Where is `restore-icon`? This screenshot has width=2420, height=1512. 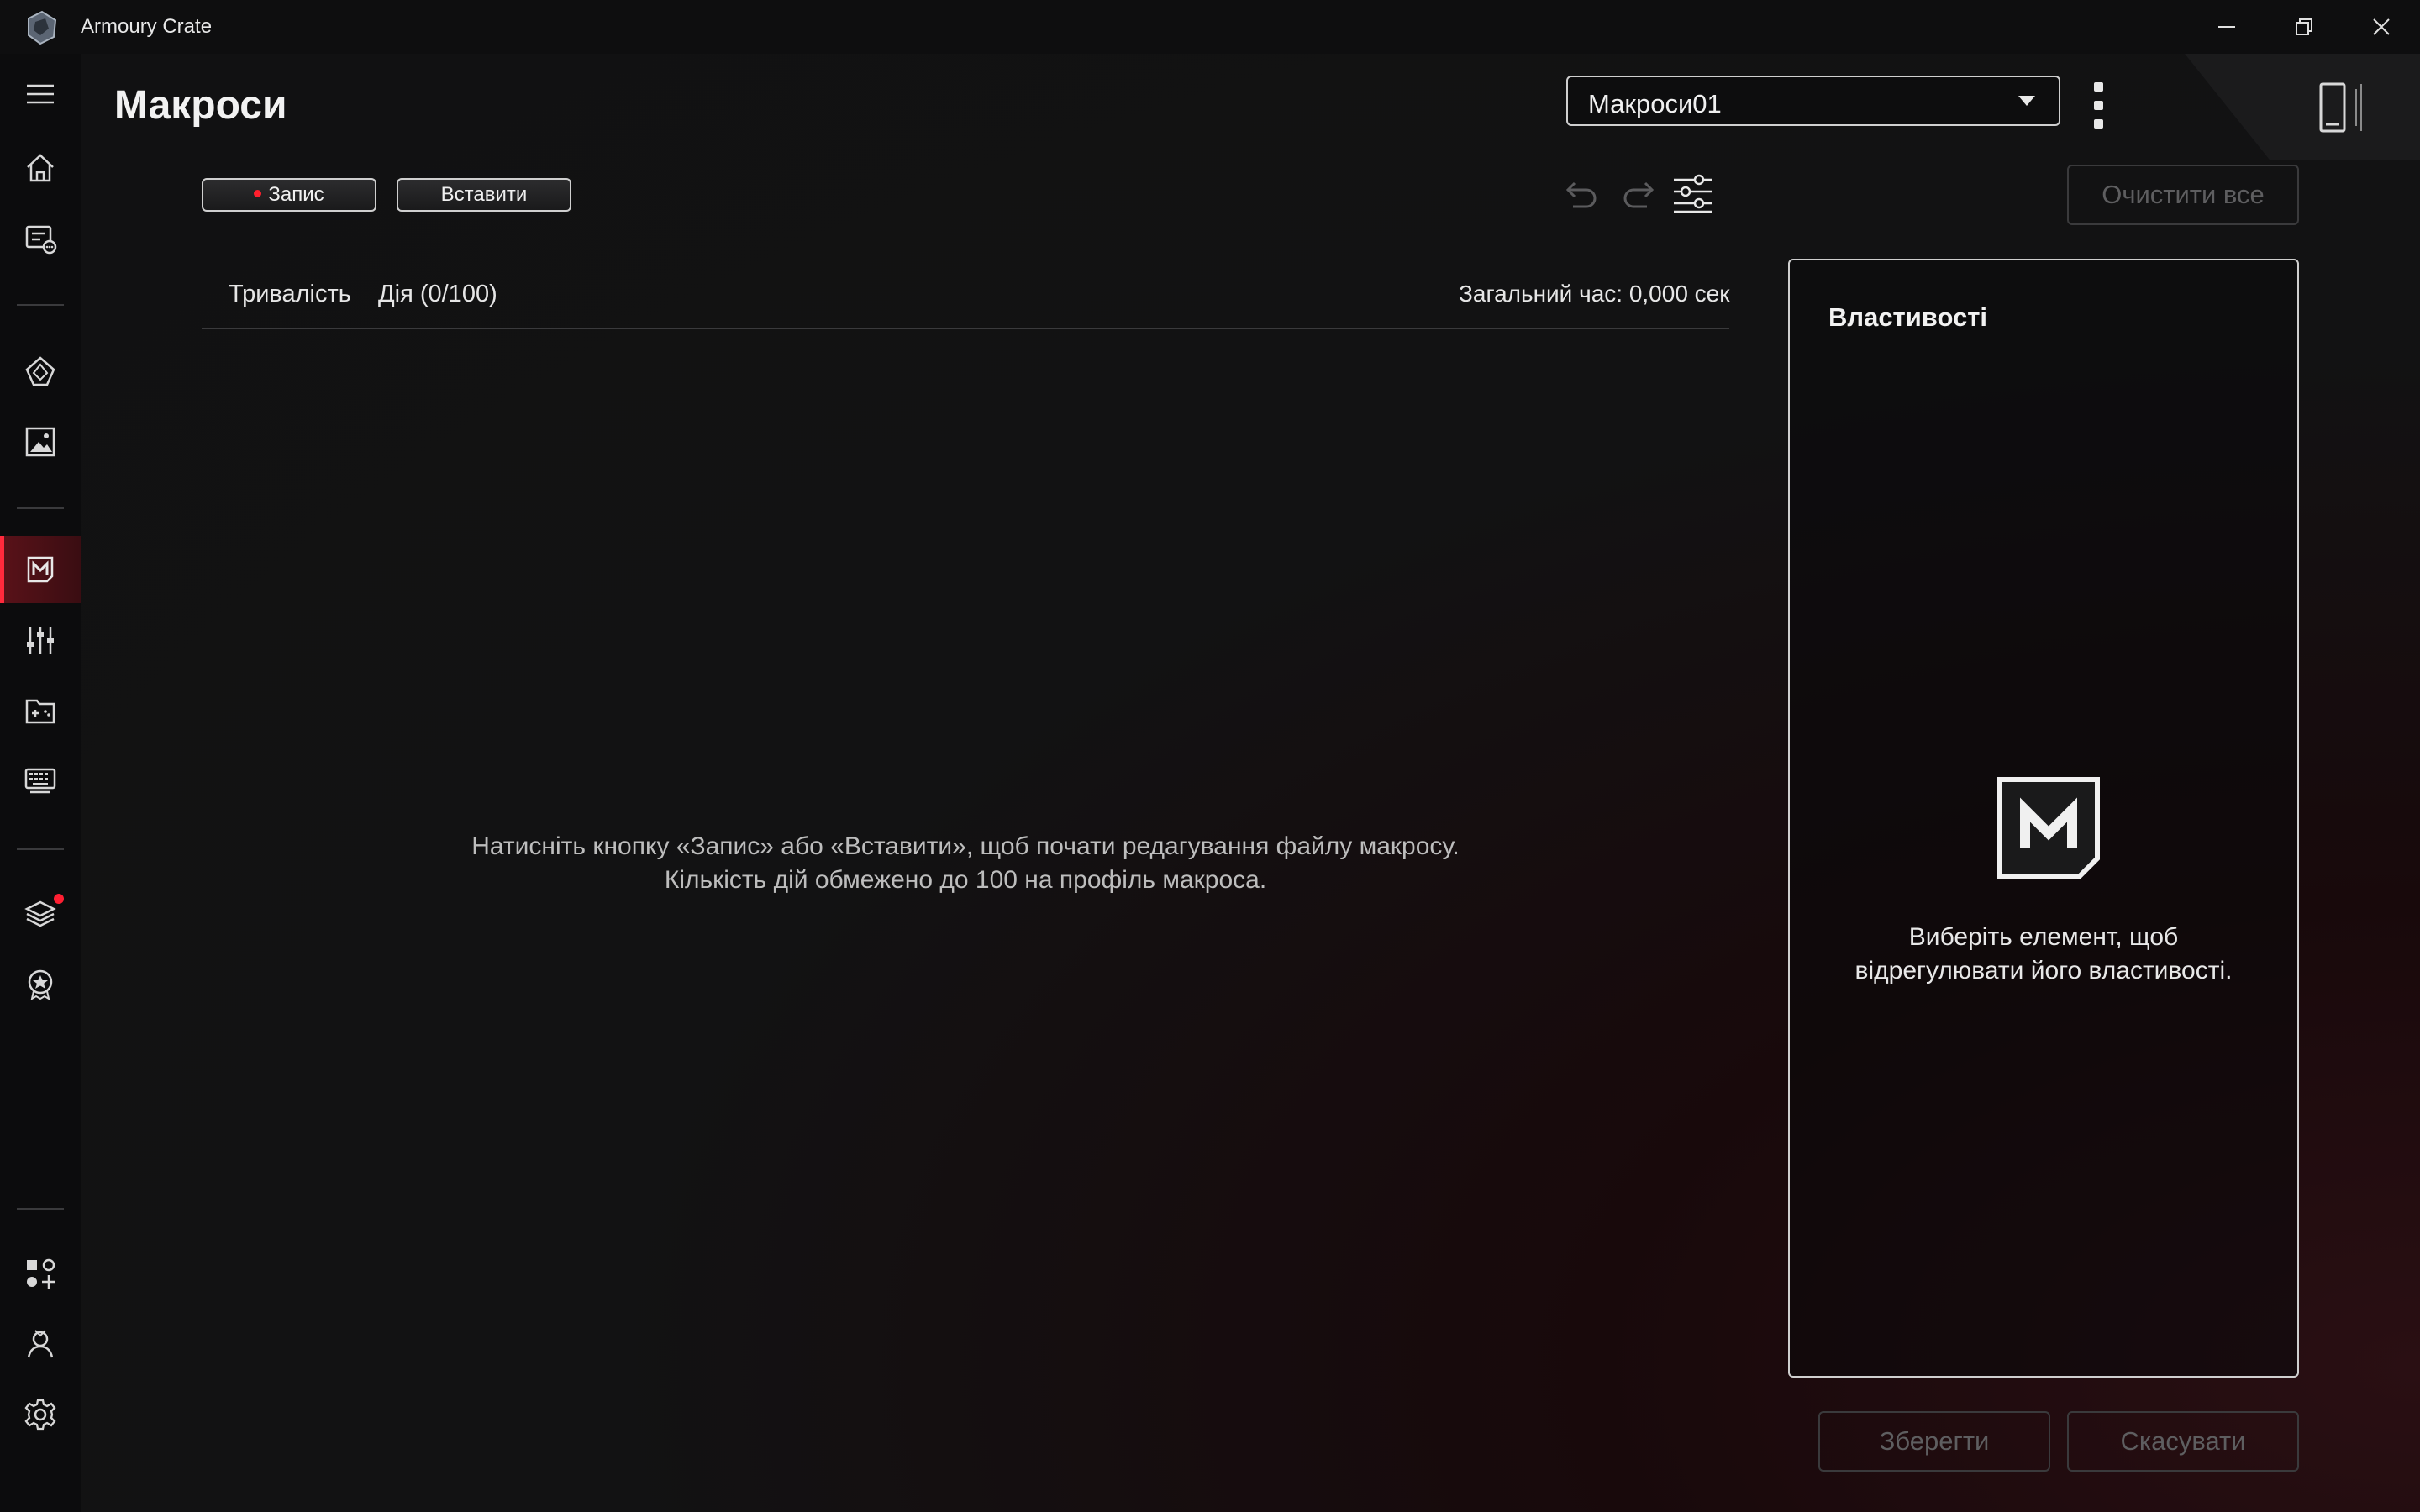 restore-icon is located at coordinates (2304, 26).